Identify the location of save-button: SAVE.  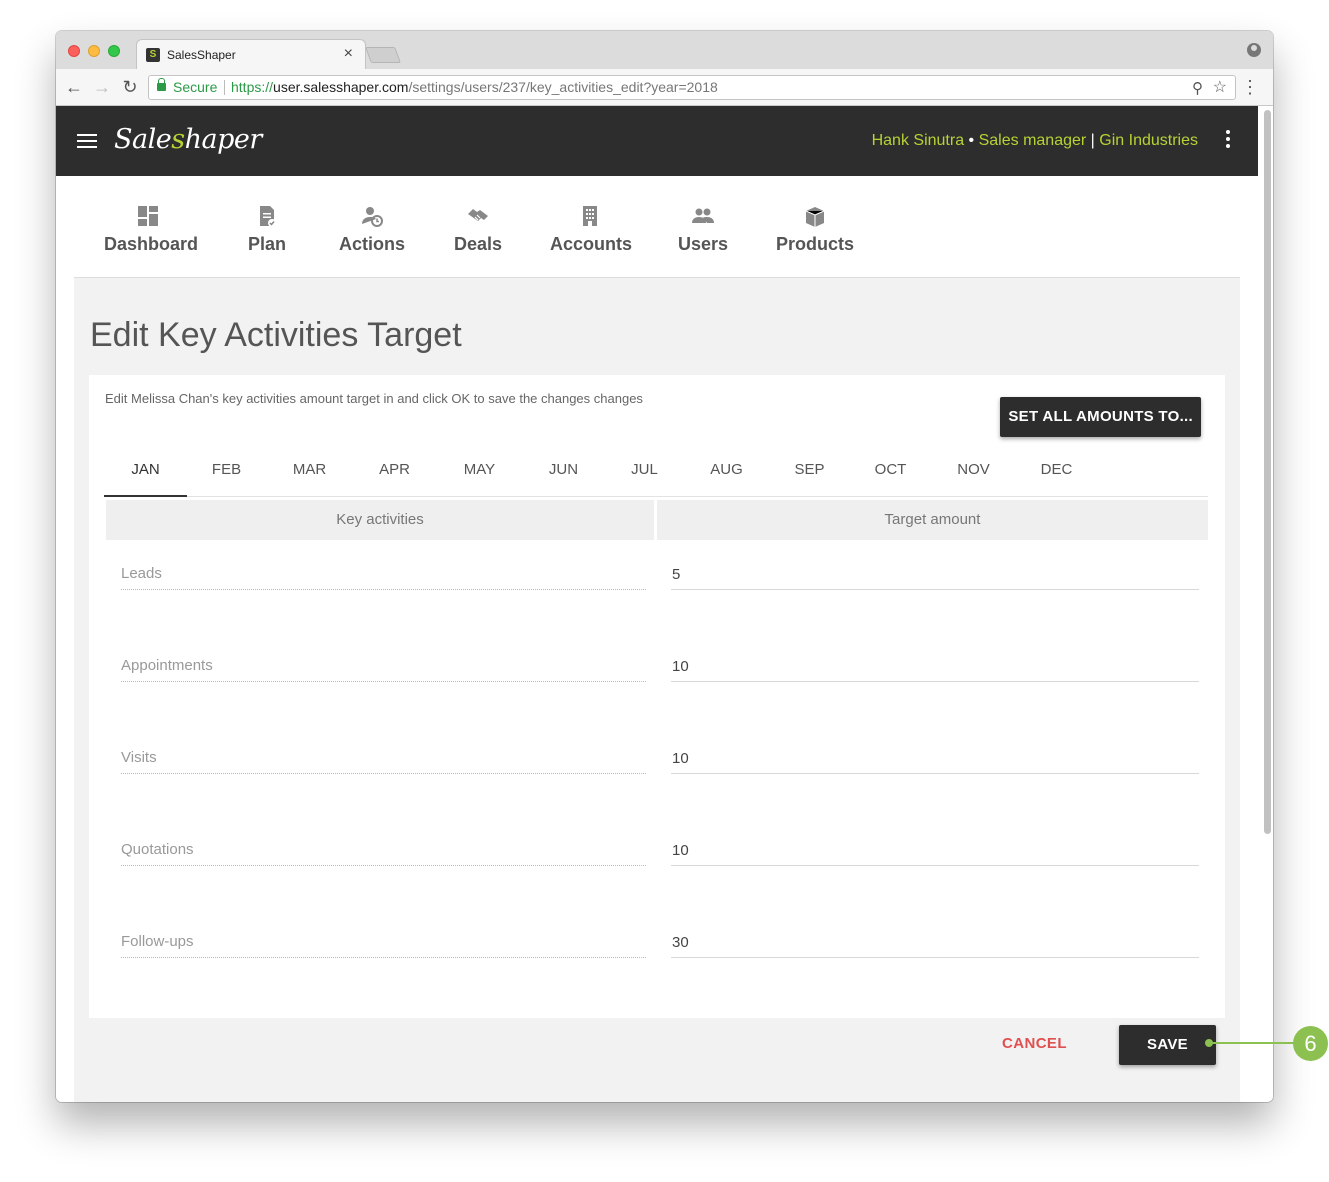
(1167, 1045).